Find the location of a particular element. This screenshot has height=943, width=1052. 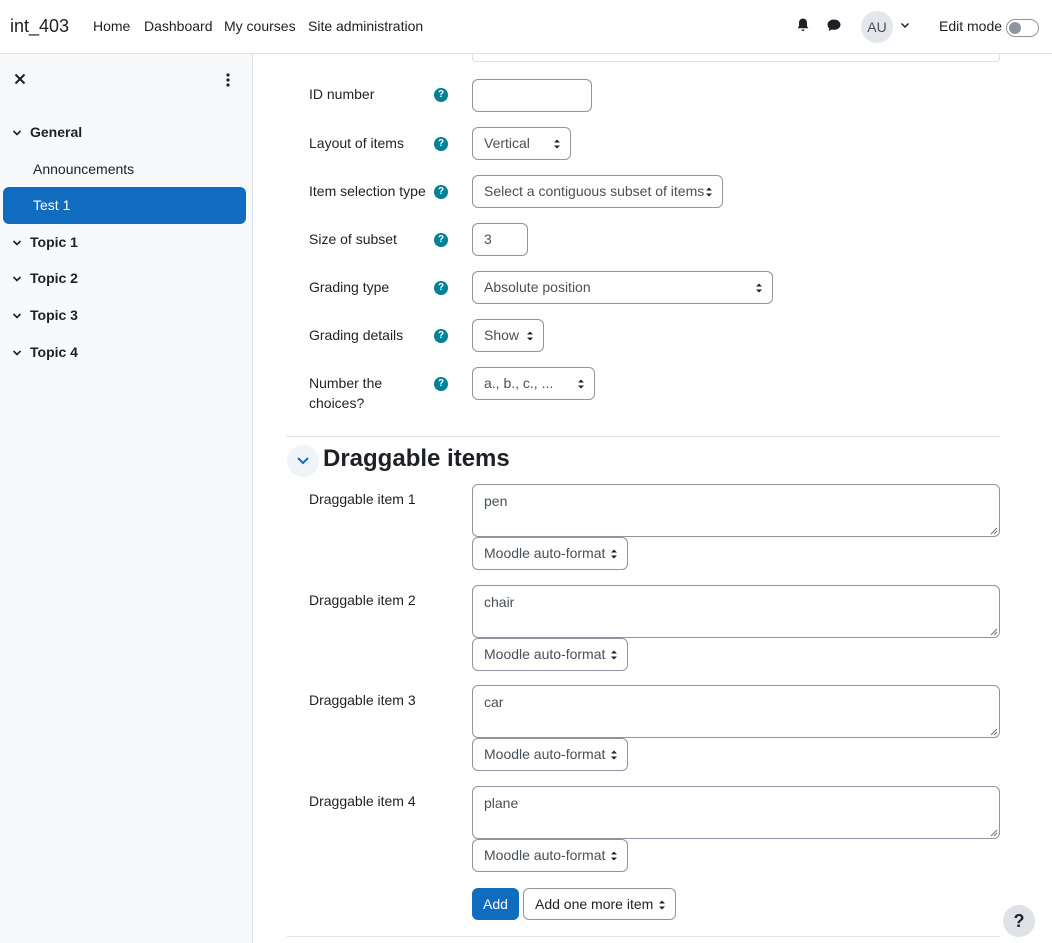

select-value: Show is located at coordinates (502, 335).